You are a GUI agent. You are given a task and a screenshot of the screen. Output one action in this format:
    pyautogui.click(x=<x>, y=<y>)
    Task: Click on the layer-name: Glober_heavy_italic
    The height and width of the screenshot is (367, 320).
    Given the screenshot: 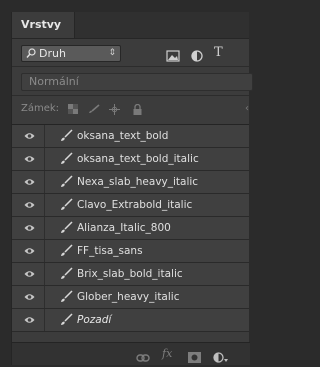 What is the action you would take?
    pyautogui.click(x=128, y=297)
    